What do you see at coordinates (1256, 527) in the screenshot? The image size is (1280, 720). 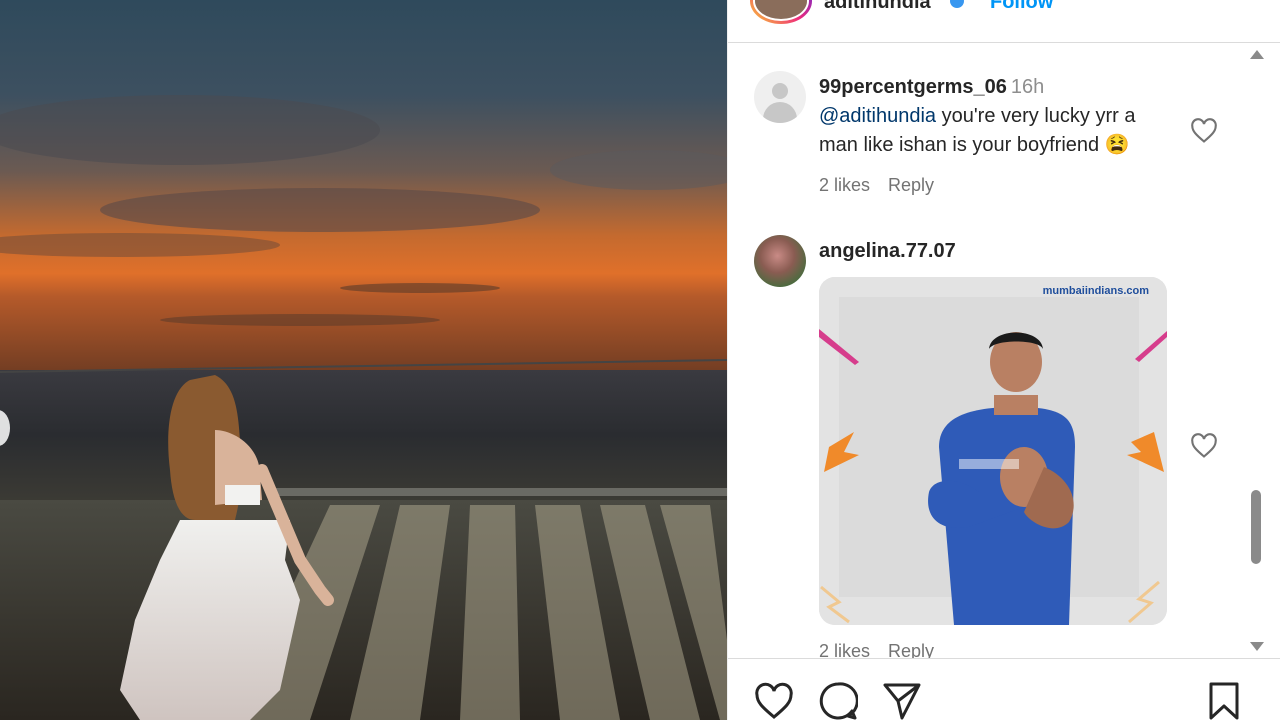 I see `scroll-thumb` at bounding box center [1256, 527].